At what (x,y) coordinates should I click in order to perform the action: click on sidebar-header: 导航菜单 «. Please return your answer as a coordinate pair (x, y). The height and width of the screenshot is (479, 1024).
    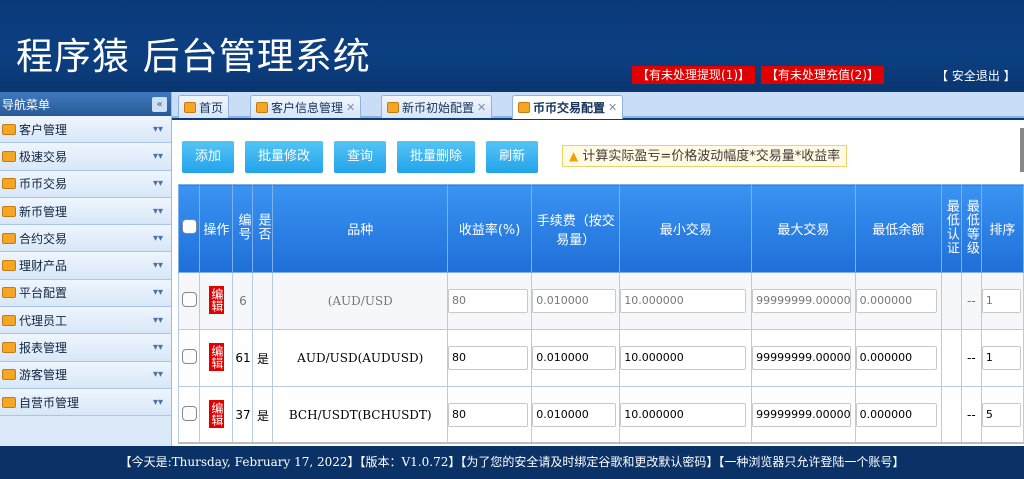
    Looking at the image, I should click on (85, 104).